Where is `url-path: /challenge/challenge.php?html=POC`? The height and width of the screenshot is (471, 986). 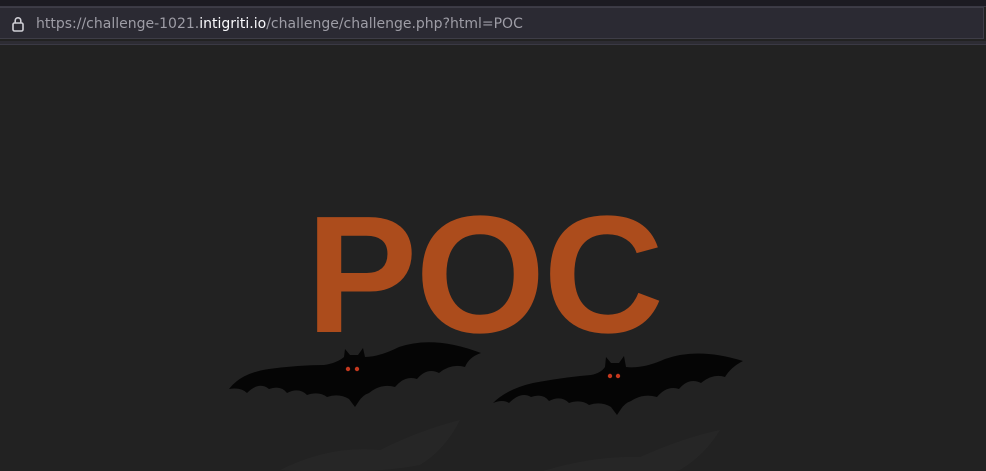
url-path: /challenge/challenge.php?html=POC is located at coordinates (394, 24).